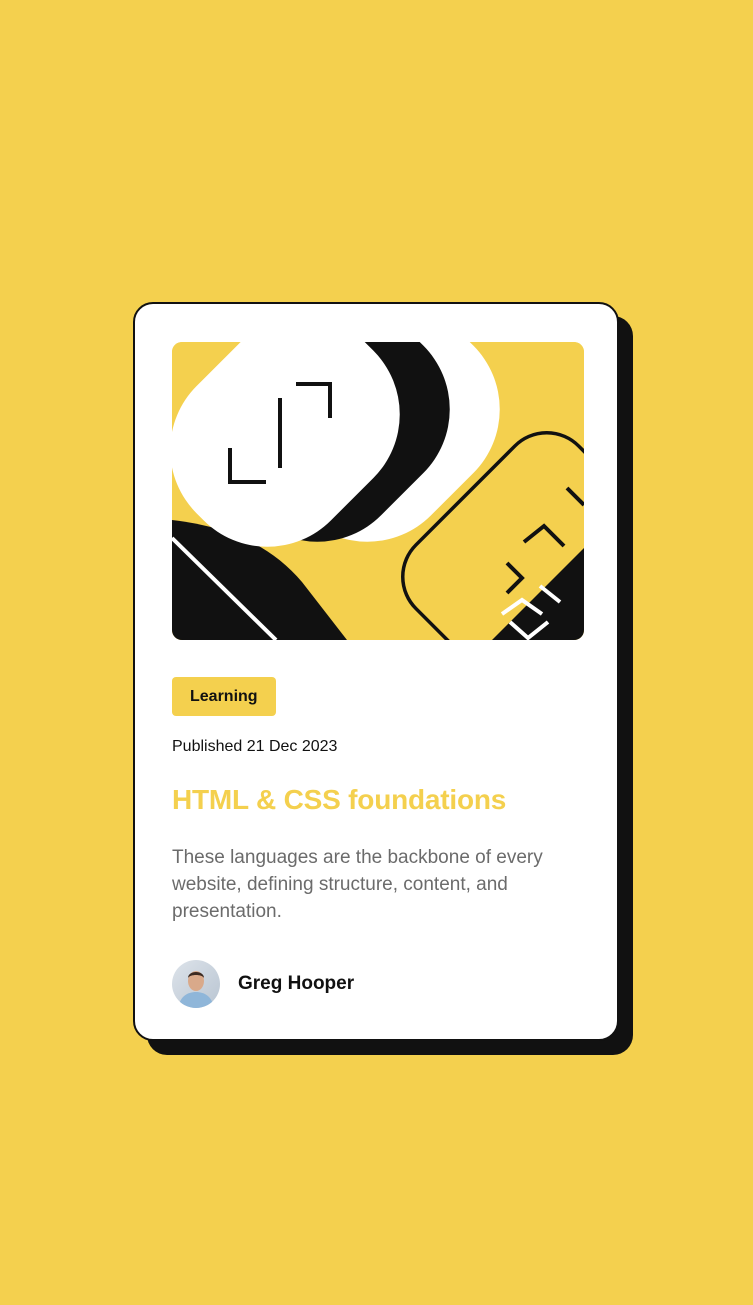 This screenshot has width=753, height=1305. Describe the element at coordinates (196, 984) in the screenshot. I see `author-avatar-icon` at that location.